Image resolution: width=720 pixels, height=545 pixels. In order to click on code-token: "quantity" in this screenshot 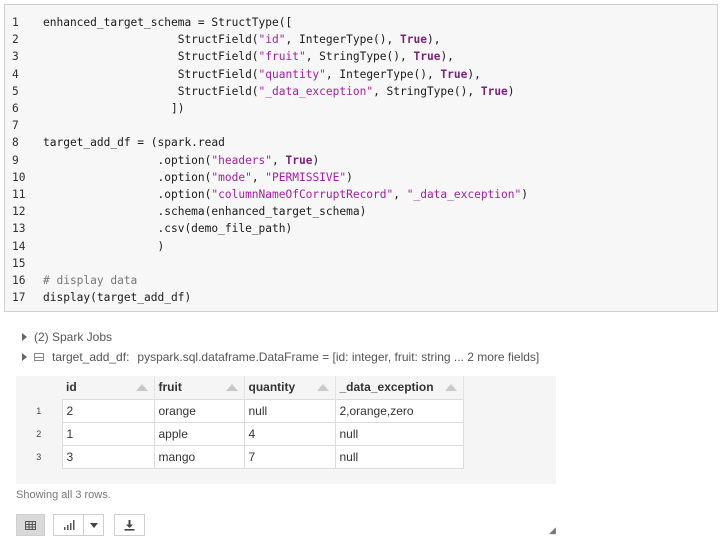, I will do `click(292, 74)`.